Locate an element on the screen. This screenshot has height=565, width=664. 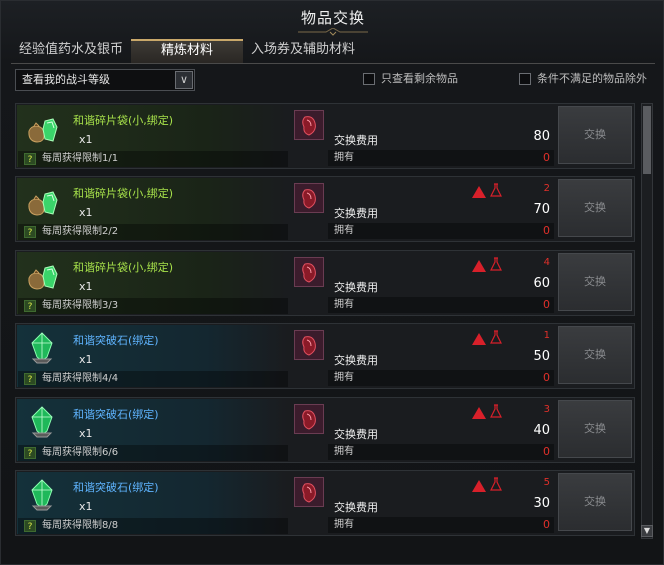
cost-value: 70 is located at coordinates (541, 209).